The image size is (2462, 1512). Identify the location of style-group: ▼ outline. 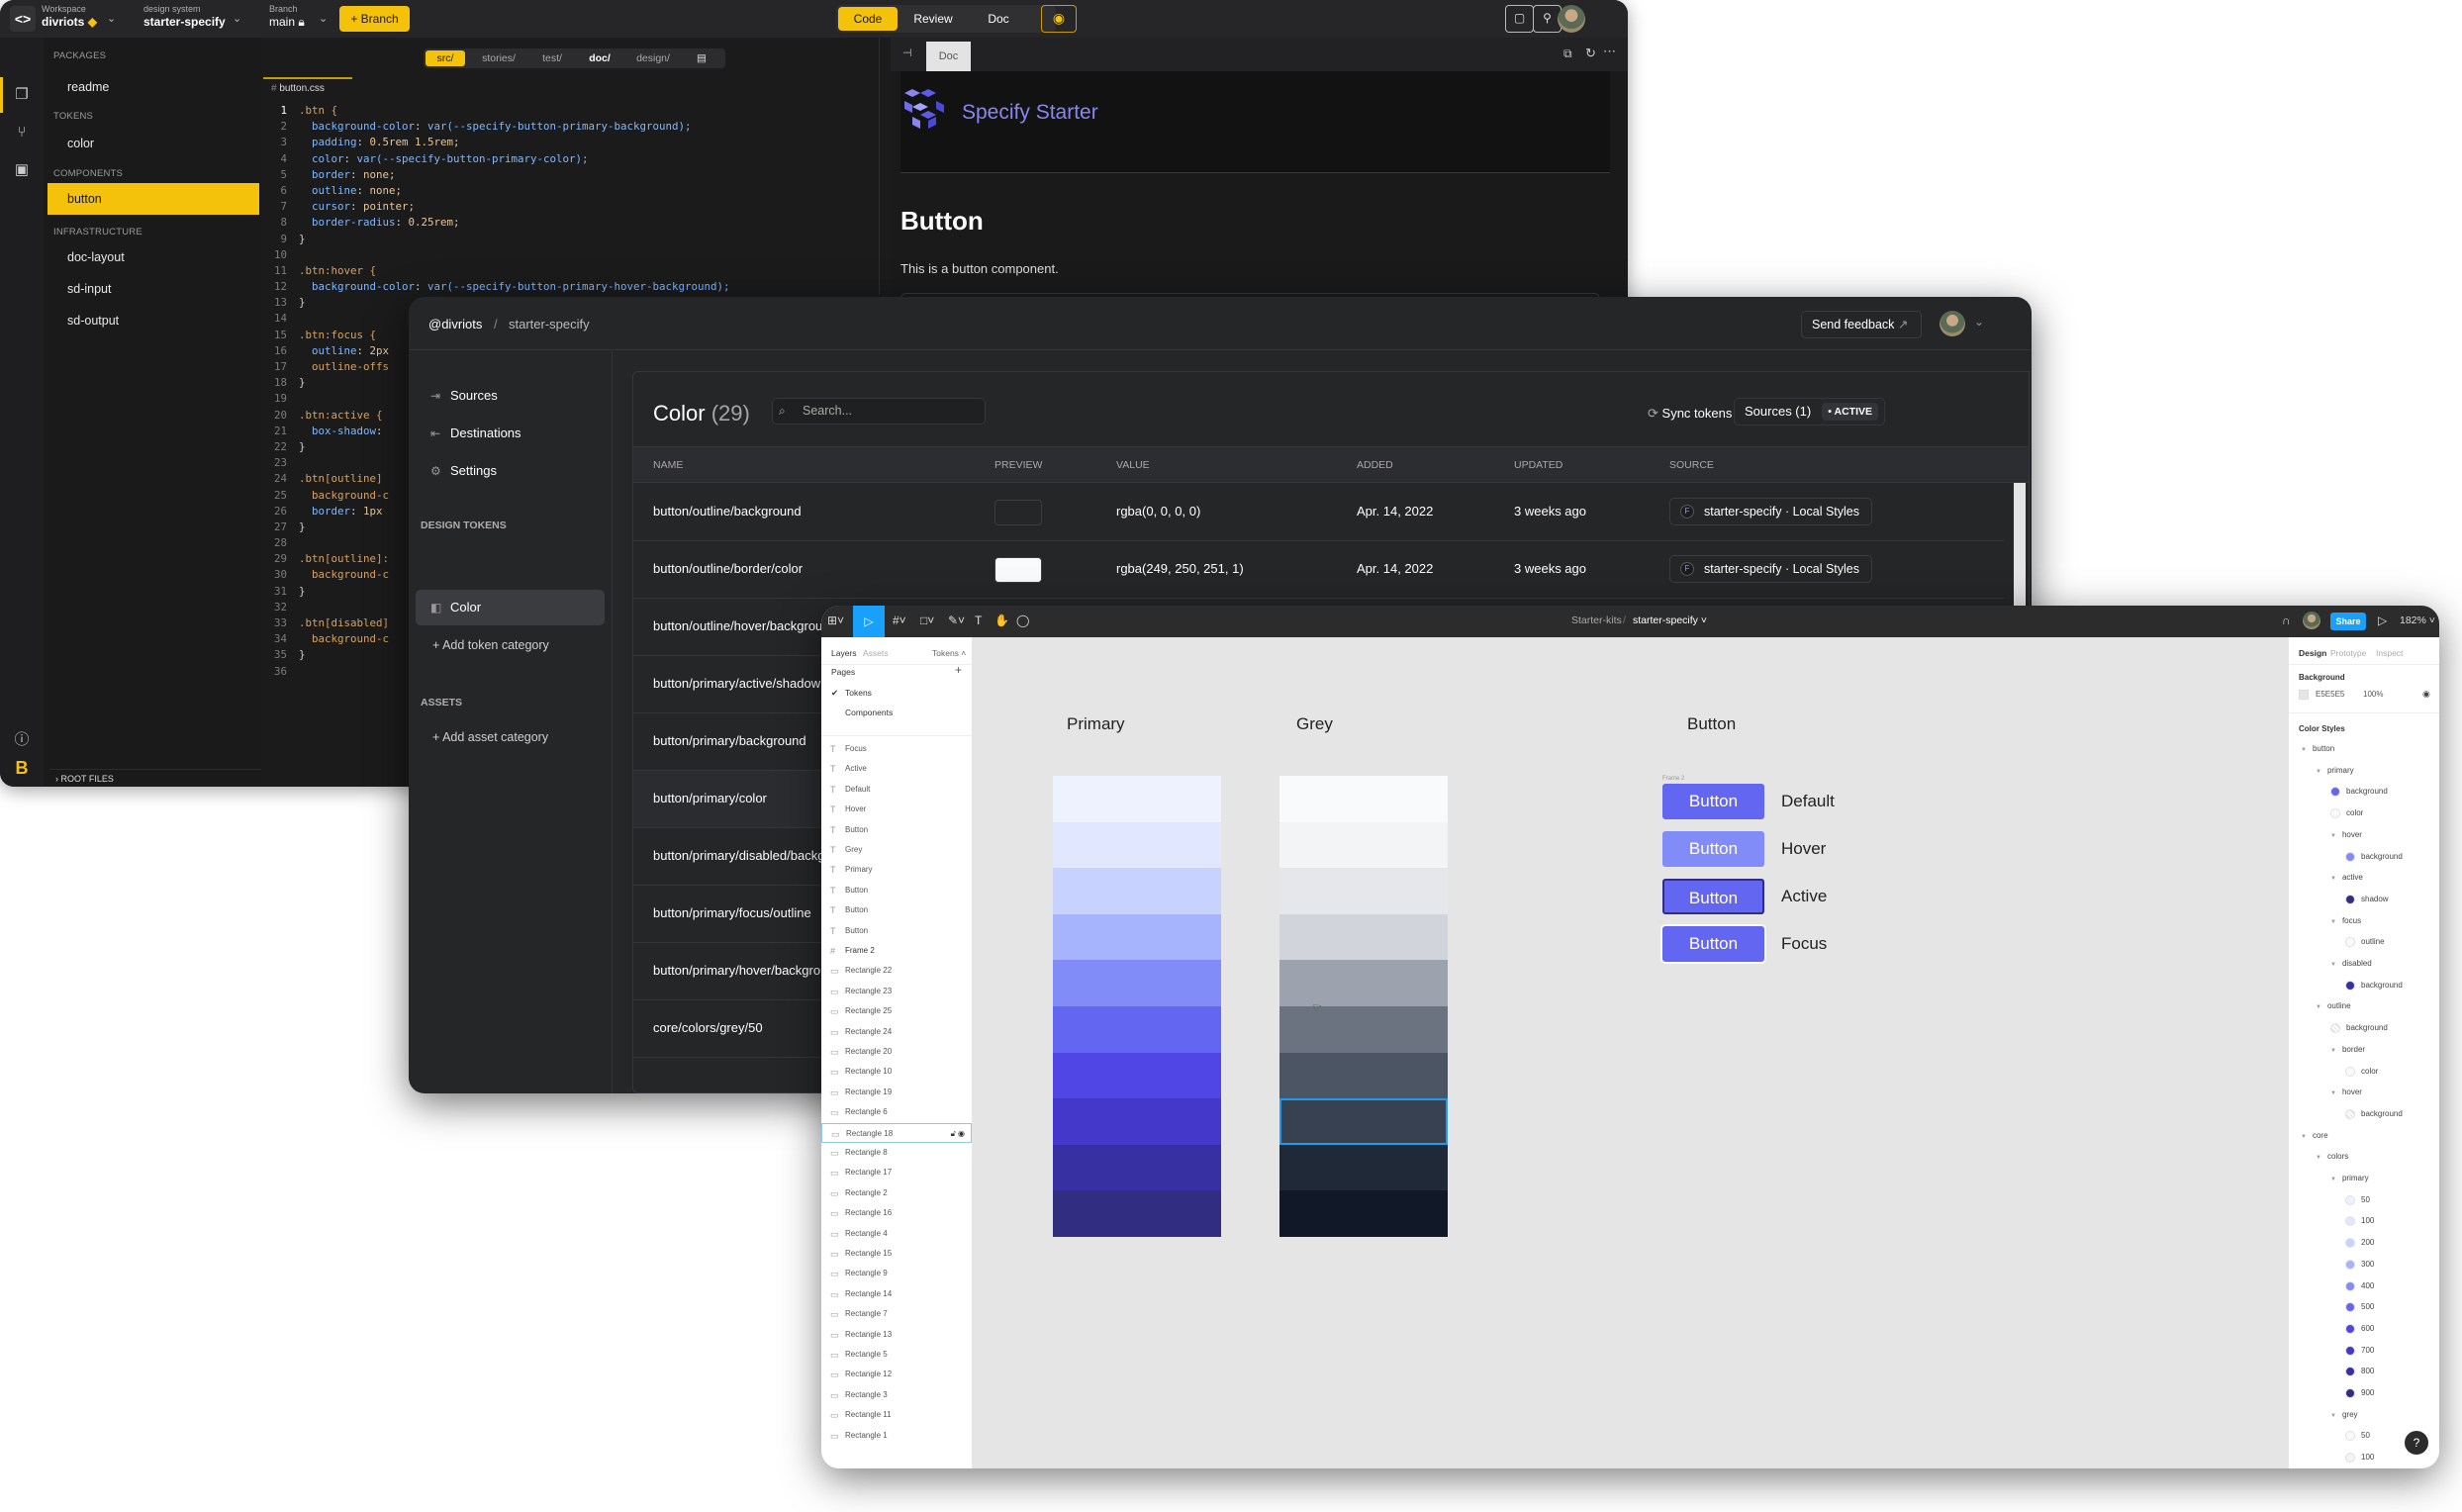
(2333, 1006).